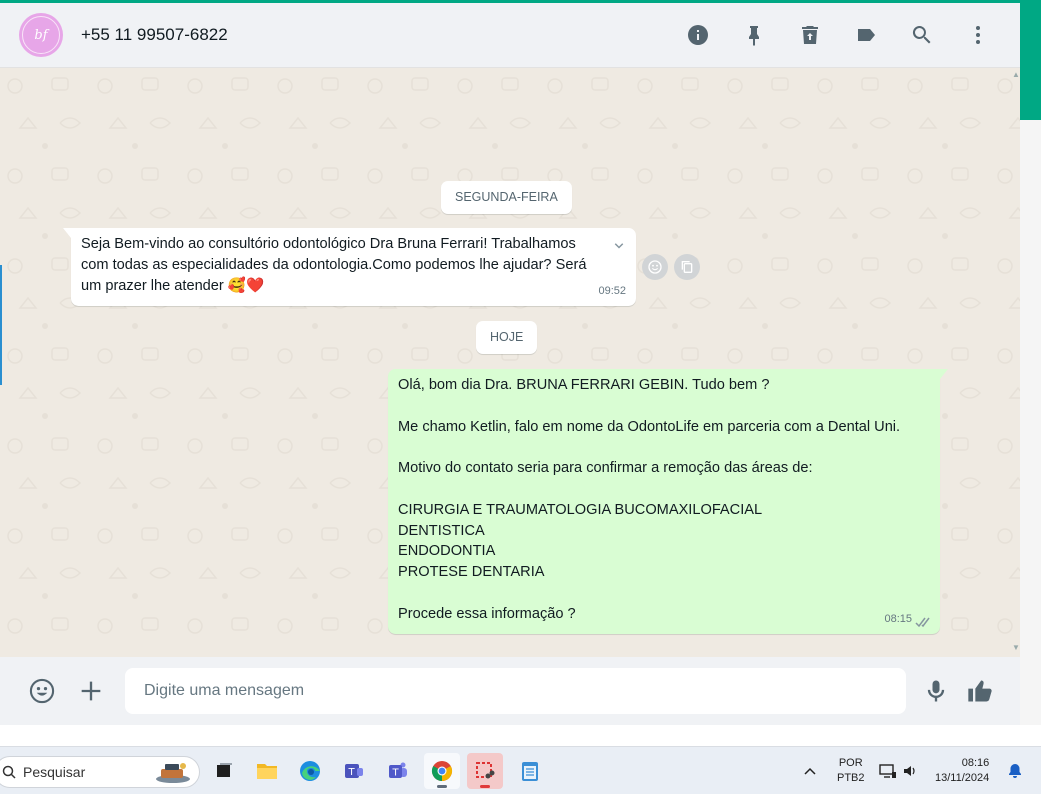 Image resolution: width=1041 pixels, height=794 pixels. What do you see at coordinates (936, 691) in the screenshot?
I see `microphone-icon` at bounding box center [936, 691].